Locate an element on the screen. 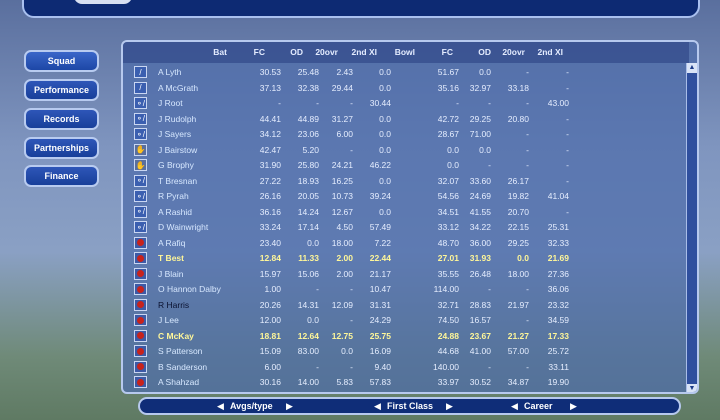 Image resolution: width=720 pixels, height=420 pixels. table-row: ⚬/ J Sayers 34.12 23.06 6.00 0.0 28.67 71.00 - - is located at coordinates (406, 134).